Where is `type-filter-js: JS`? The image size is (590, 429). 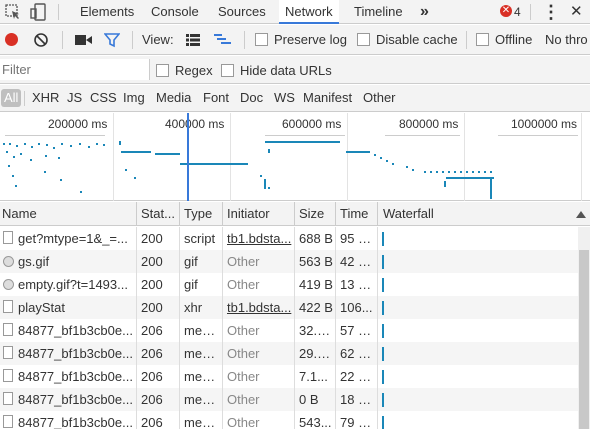 type-filter-js: JS is located at coordinates (74, 98).